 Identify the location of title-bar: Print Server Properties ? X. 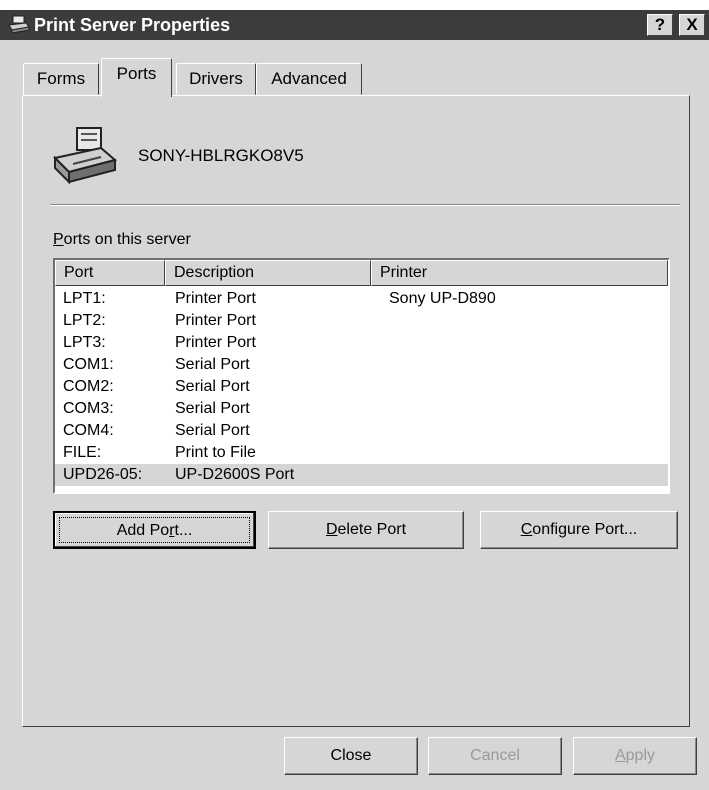
(354, 25).